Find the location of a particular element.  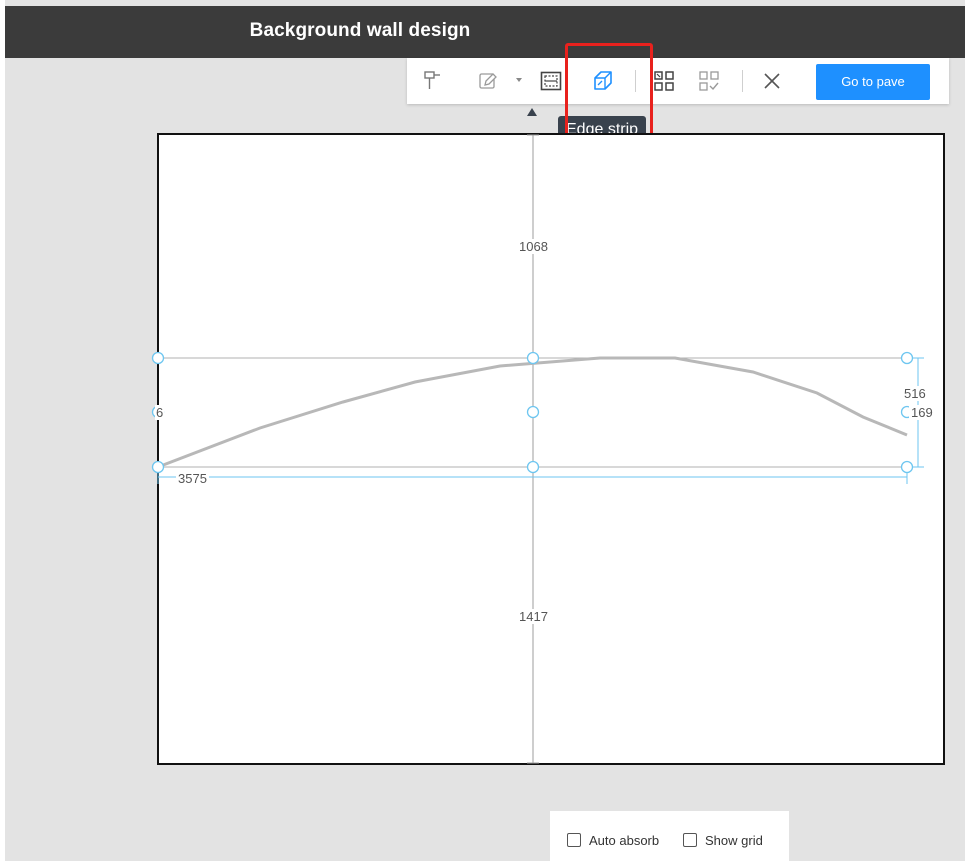

edit-pencil-icon is located at coordinates (488, 81).